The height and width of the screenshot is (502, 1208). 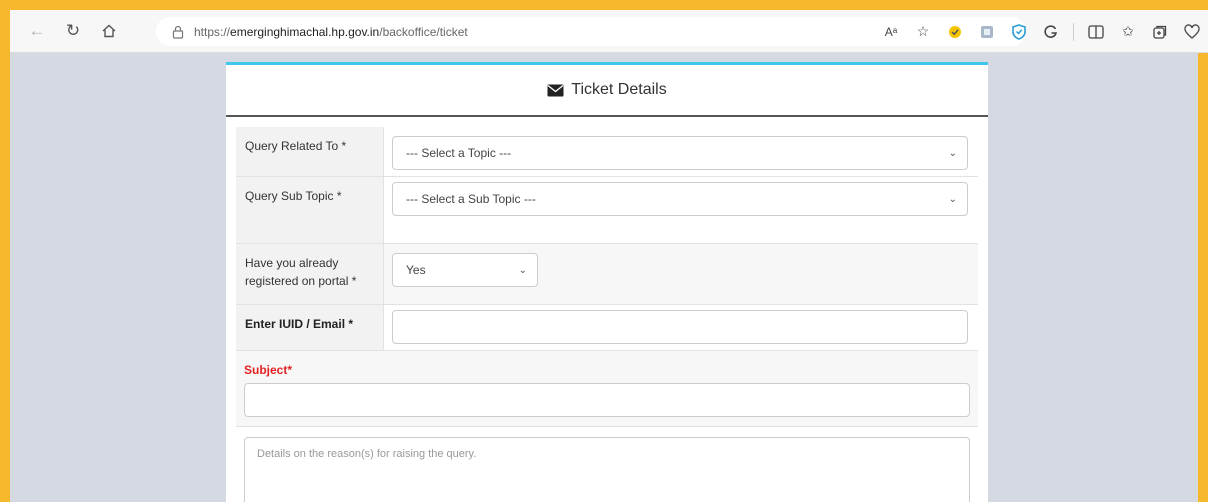 What do you see at coordinates (73, 31) in the screenshot?
I see `refresh-icon: ↻` at bounding box center [73, 31].